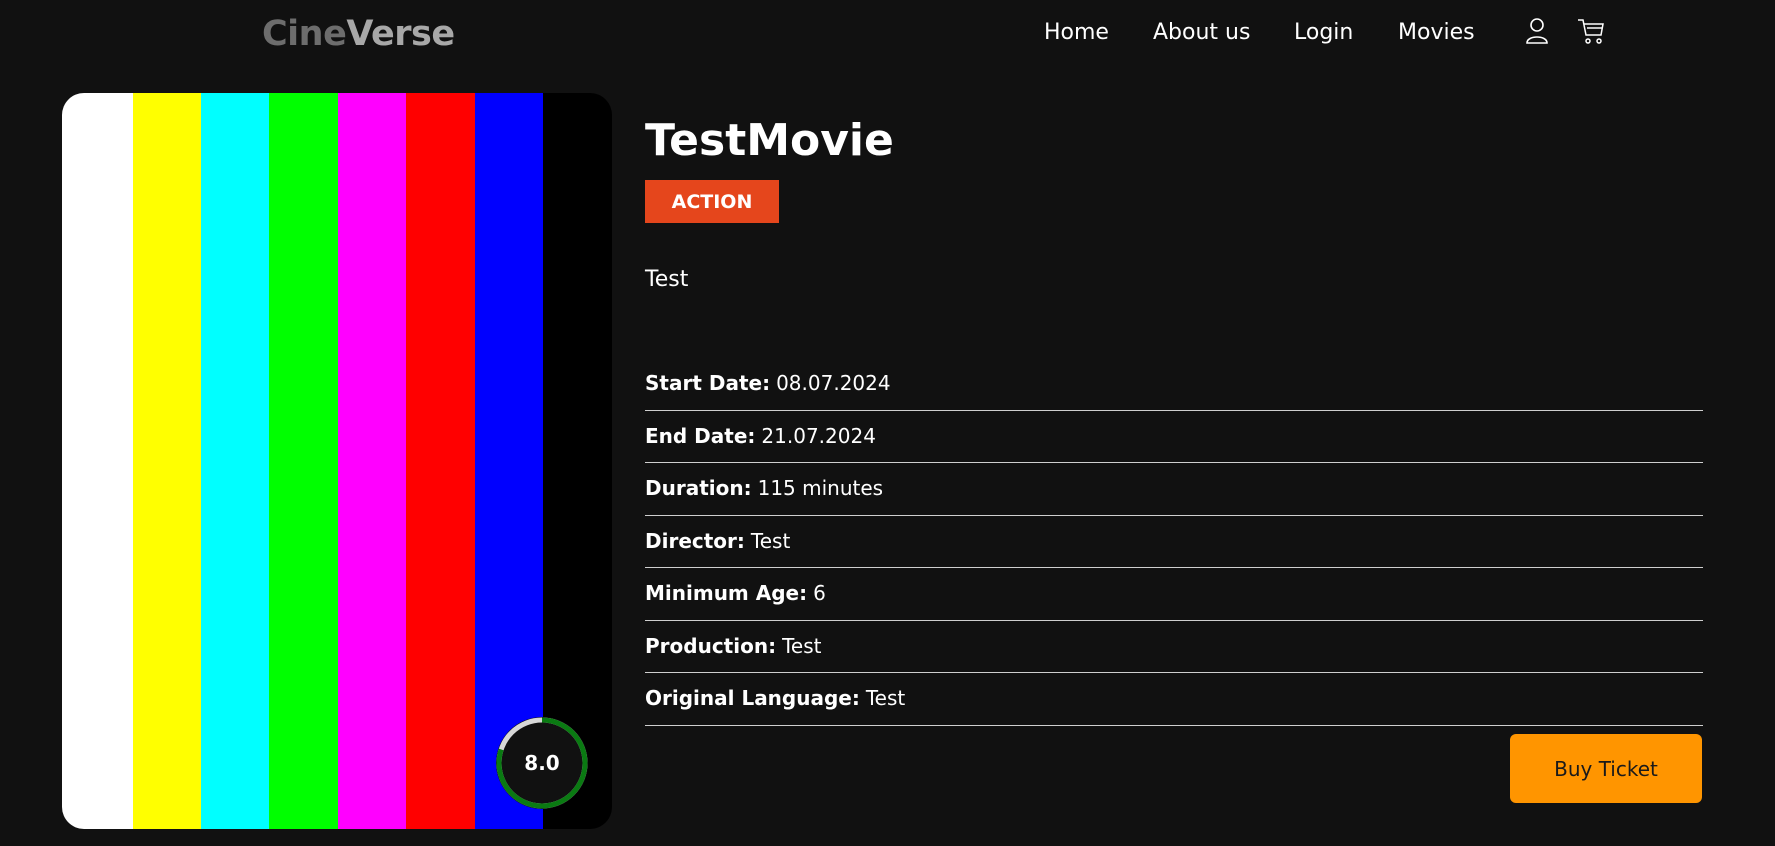 The height and width of the screenshot is (846, 1775). I want to click on rating-value: 8.0, so click(542, 763).